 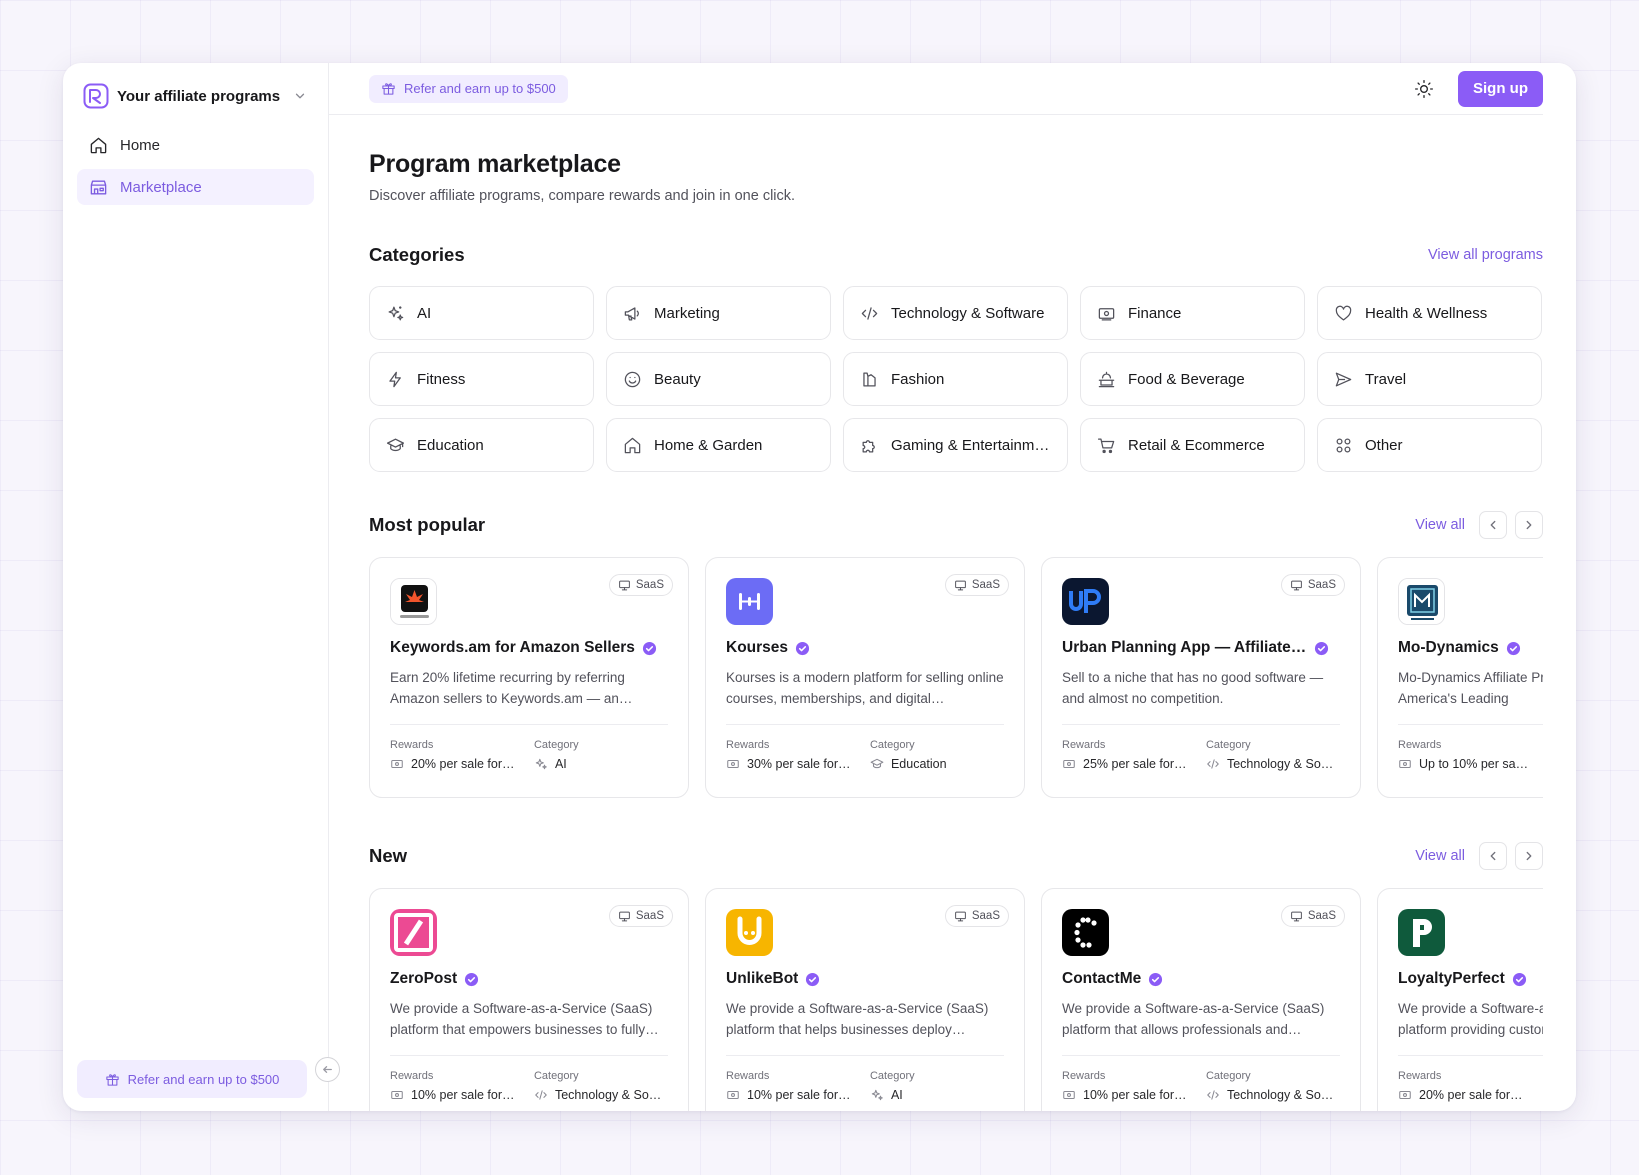 I want to click on category-gaming-entertainment: Gaming & Entertainment, so click(x=955, y=445).